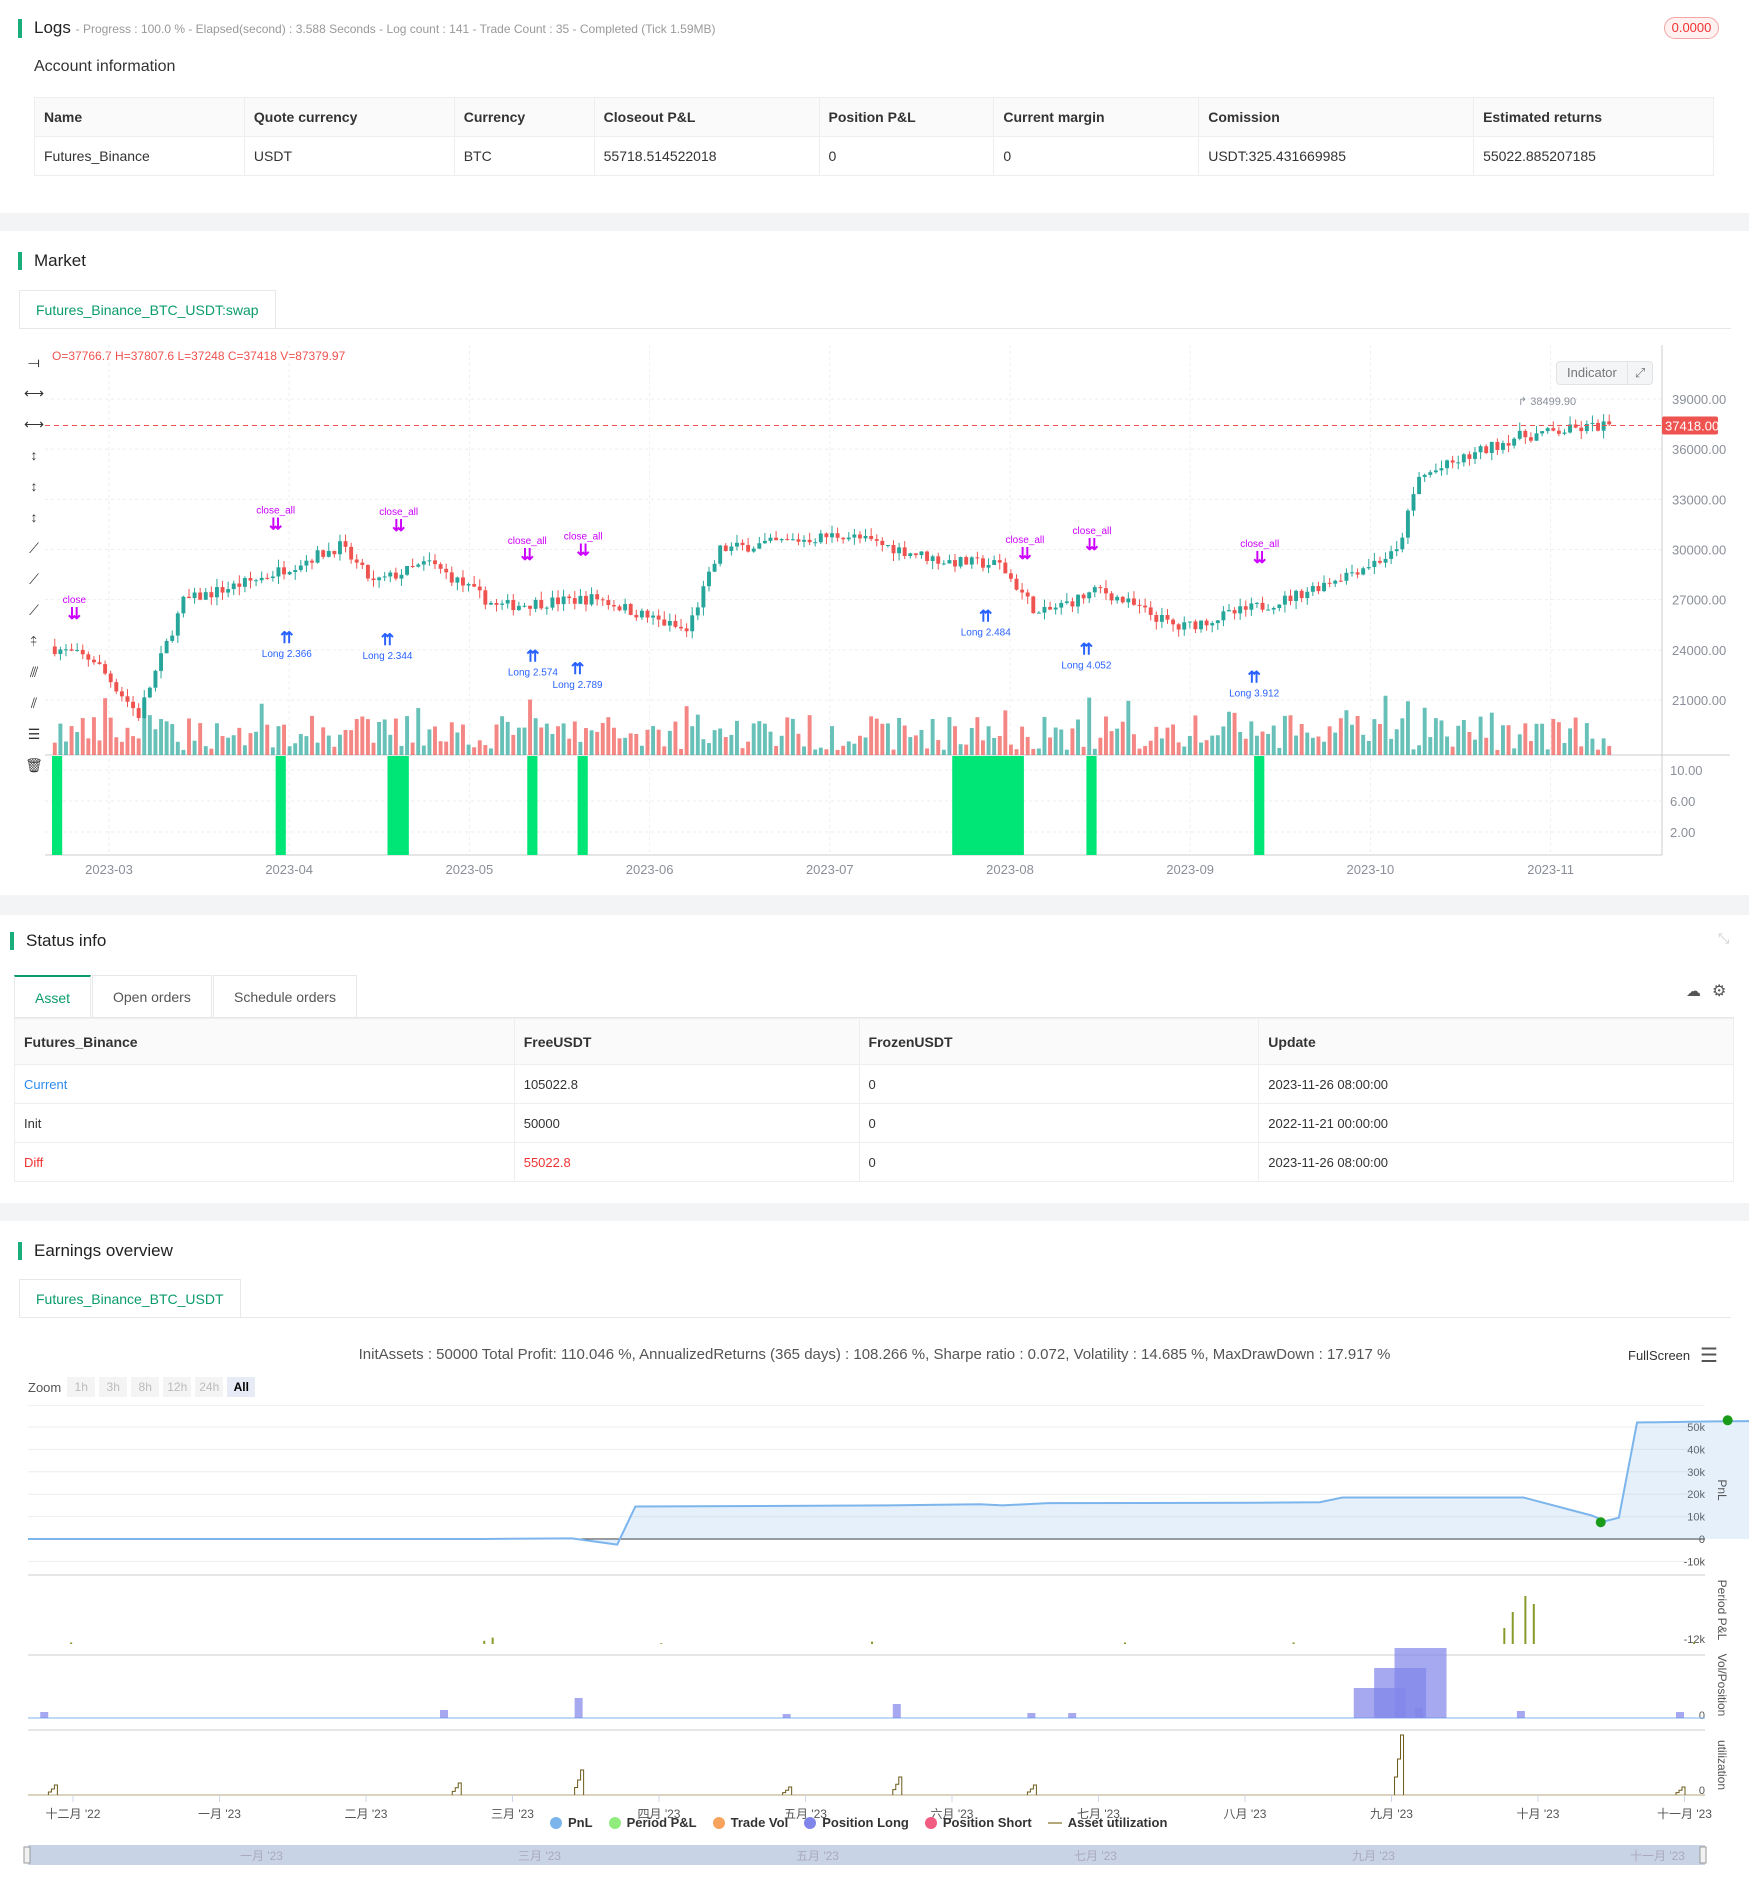 The width and height of the screenshot is (1749, 1900). What do you see at coordinates (1659, 1355) in the screenshot?
I see `fullscreen-button: FullScreen` at bounding box center [1659, 1355].